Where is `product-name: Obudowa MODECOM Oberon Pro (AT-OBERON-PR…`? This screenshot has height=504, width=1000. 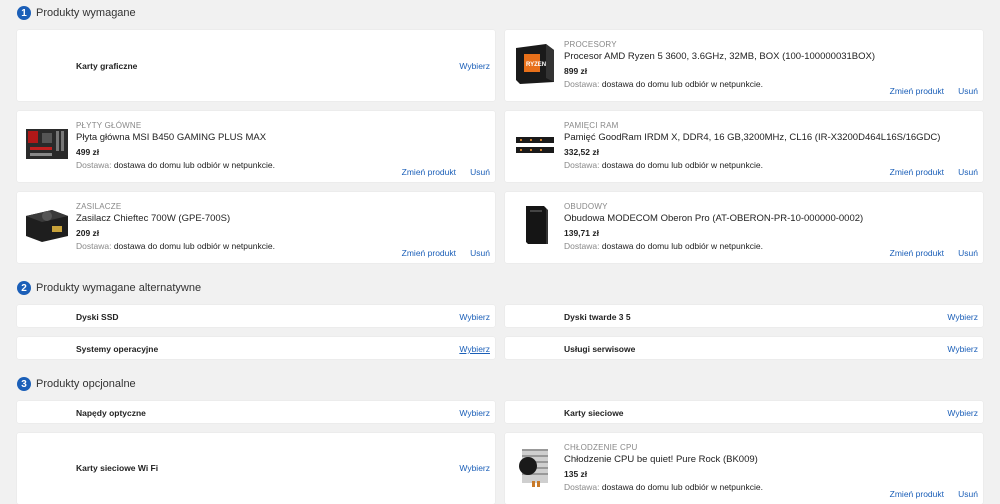
product-name: Obudowa MODECOM Oberon Pro (AT-OBERON-PR… is located at coordinates (713, 218).